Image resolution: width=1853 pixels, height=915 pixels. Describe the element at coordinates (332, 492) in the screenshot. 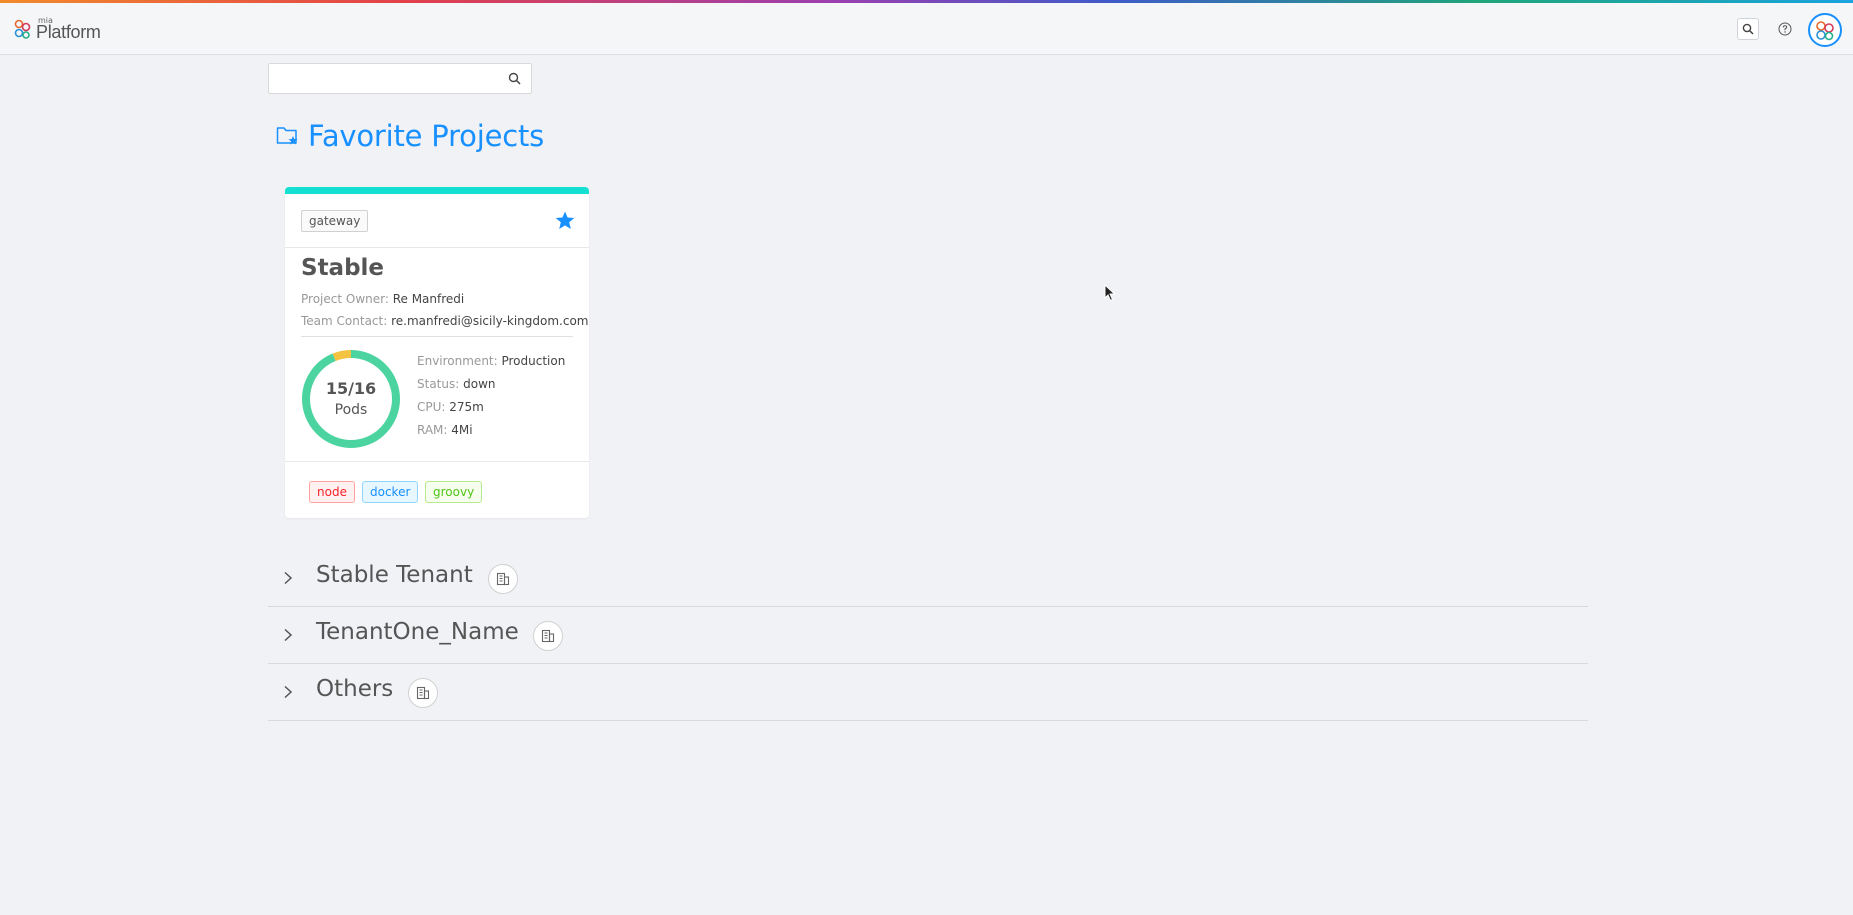

I see `tech-tag-node: node` at that location.